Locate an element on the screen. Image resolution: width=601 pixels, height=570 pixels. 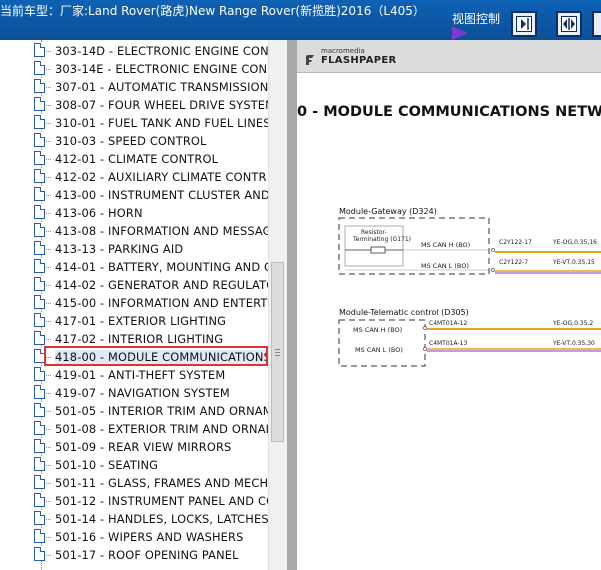
wiring-diagram is located at coordinates (469, 292).